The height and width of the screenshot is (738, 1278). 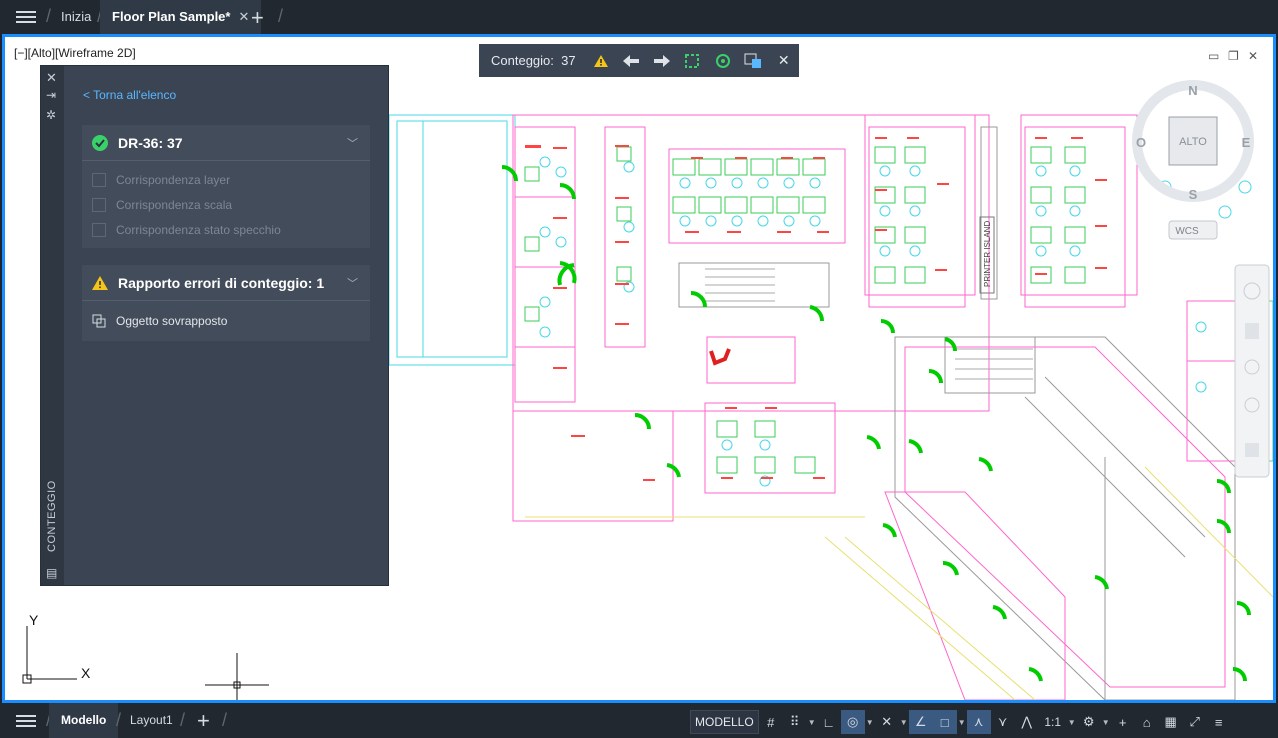 What do you see at coordinates (662, 60) in the screenshot?
I see `next-arrow-icon` at bounding box center [662, 60].